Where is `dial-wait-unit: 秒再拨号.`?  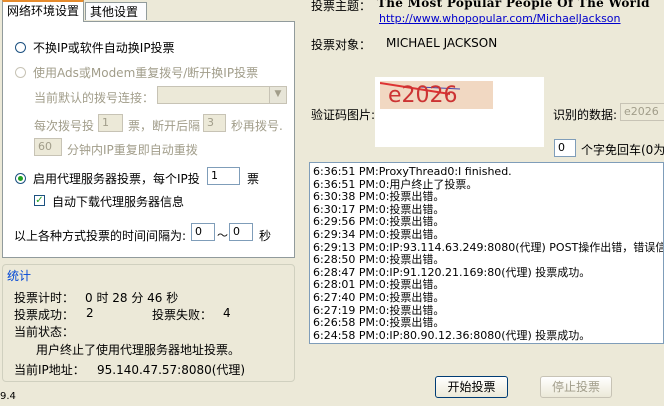 dial-wait-unit: 秒再拨号. is located at coordinates (257, 126).